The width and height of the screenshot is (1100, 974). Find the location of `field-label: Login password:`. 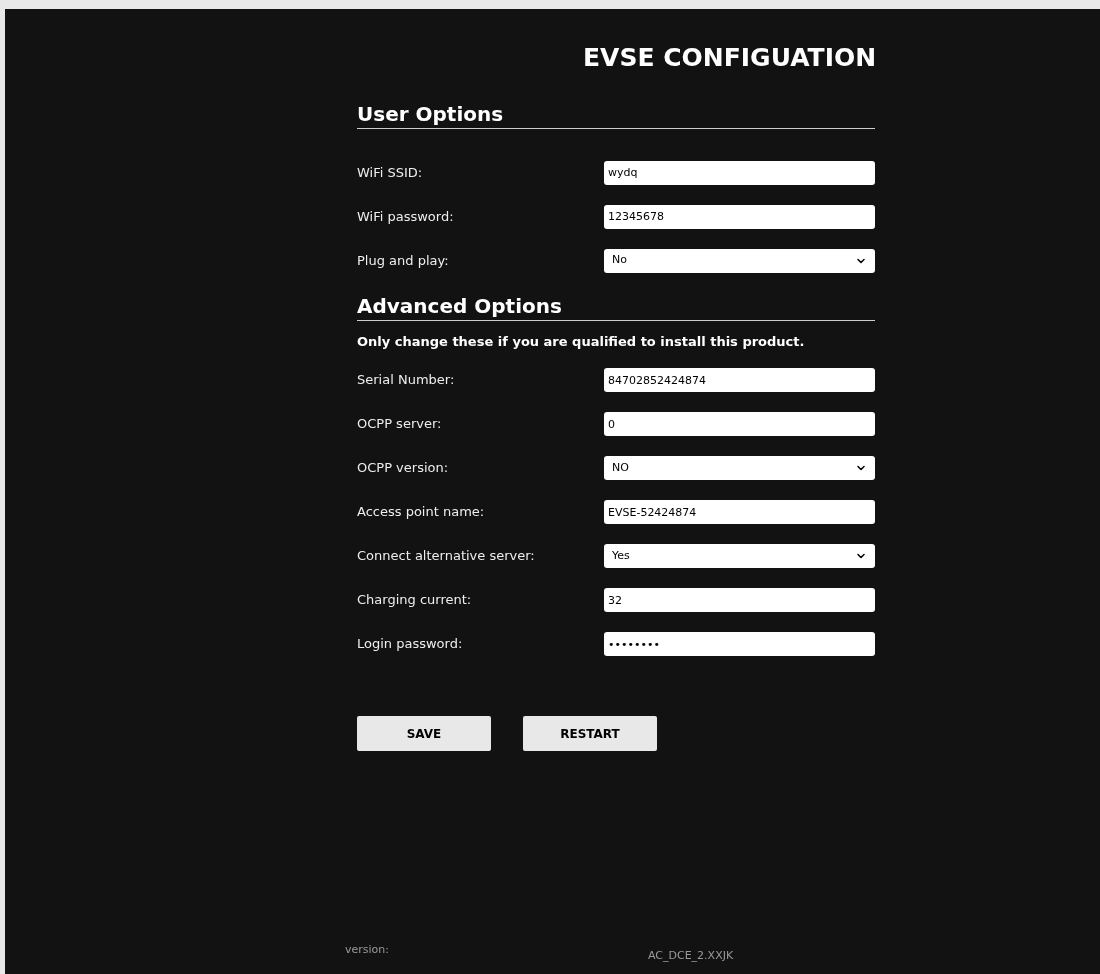

field-label: Login password: is located at coordinates (410, 644).